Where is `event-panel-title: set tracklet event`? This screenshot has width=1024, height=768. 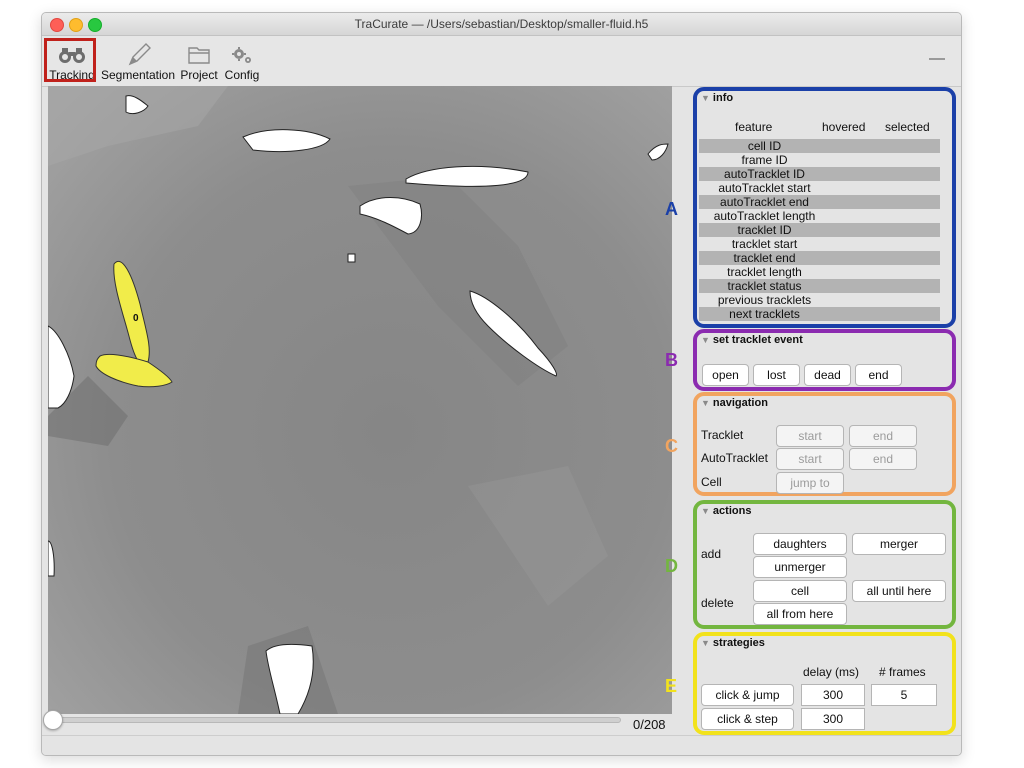
event-panel-title: set tracklet event is located at coordinates (757, 340).